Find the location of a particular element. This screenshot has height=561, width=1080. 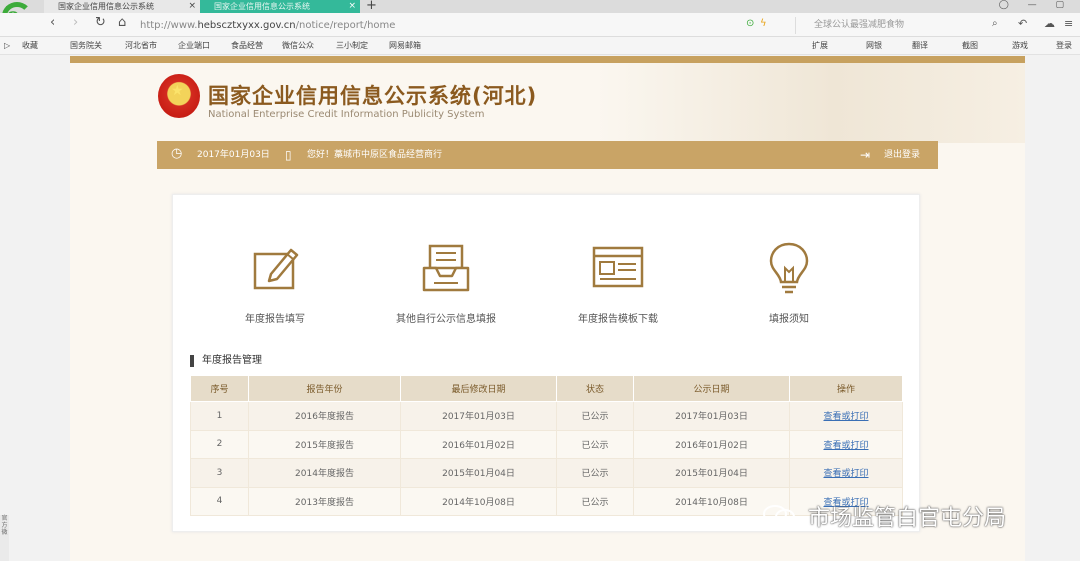

cell-publish-date: 2017年01月03日 is located at coordinates (711, 416).